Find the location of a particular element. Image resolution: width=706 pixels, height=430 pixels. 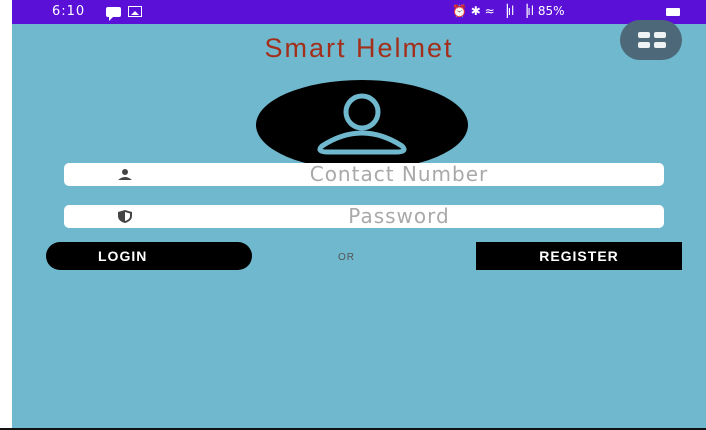

app-title: Smart Helmet is located at coordinates (359, 48).